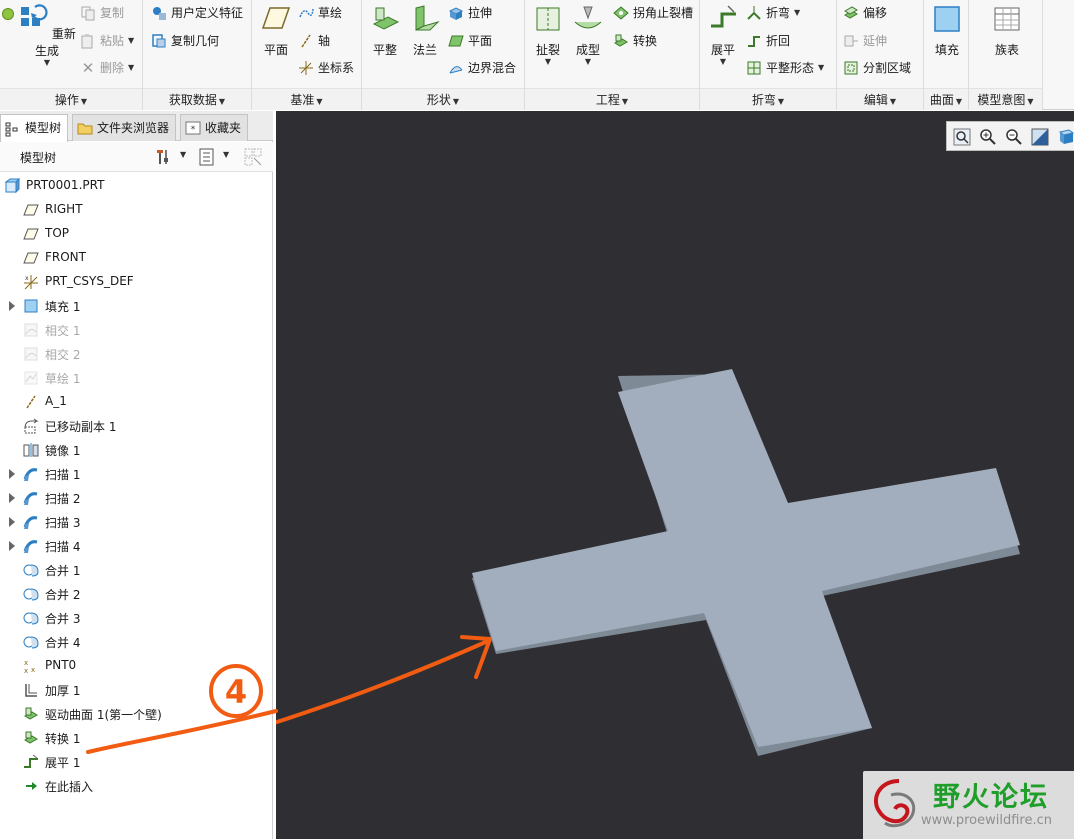  What do you see at coordinates (136, 522) in the screenshot?
I see `tree-item: 扫描 3` at bounding box center [136, 522].